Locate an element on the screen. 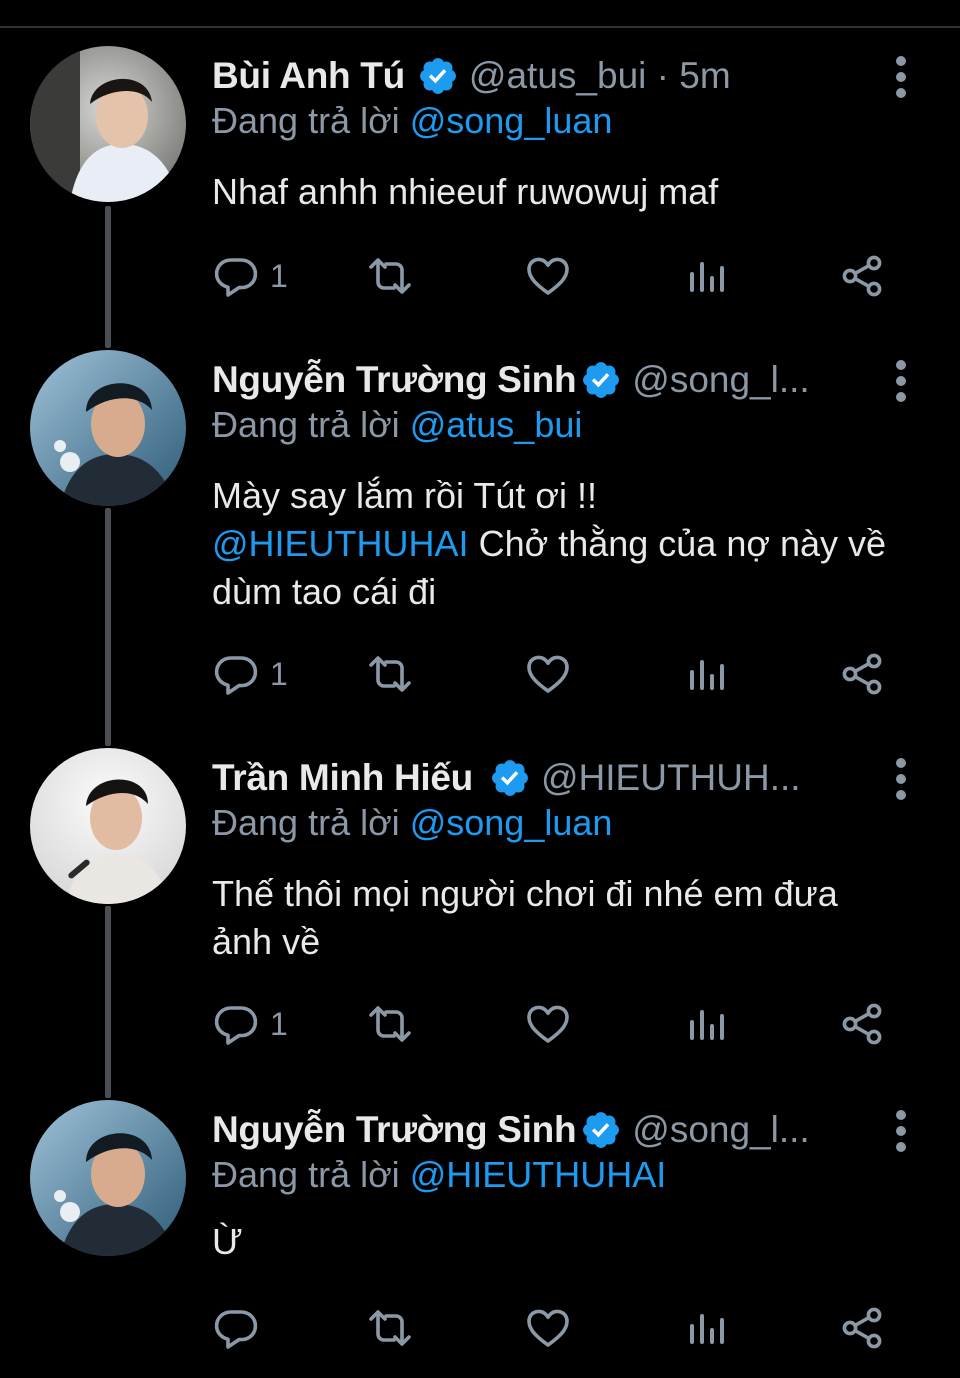  mention-link: @HIEUTHUHAI is located at coordinates (340, 543).